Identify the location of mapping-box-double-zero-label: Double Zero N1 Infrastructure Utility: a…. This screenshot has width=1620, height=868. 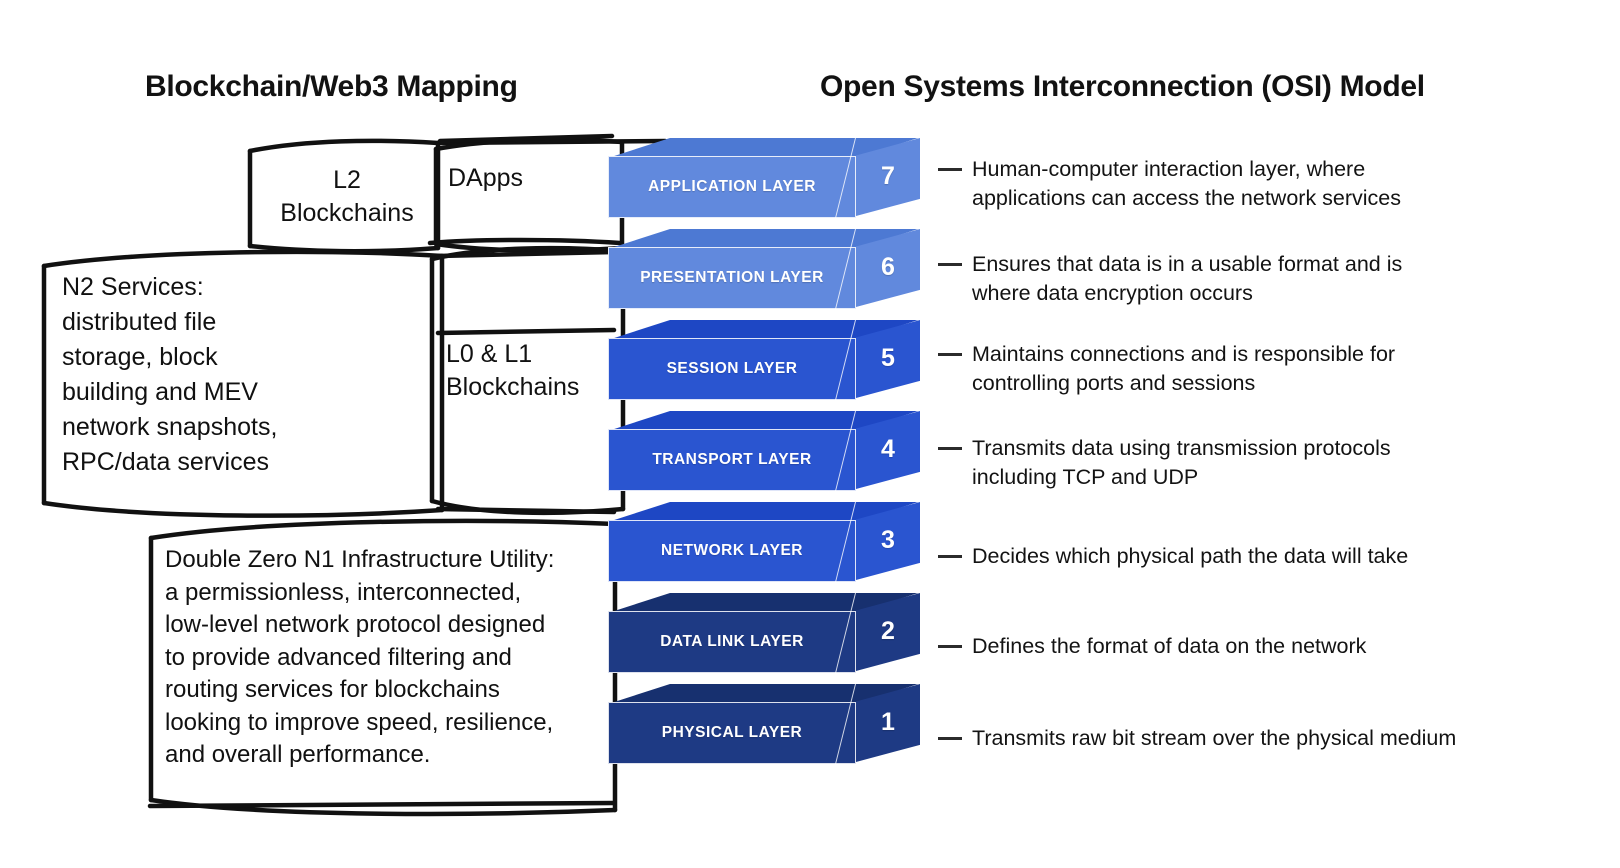
(360, 657).